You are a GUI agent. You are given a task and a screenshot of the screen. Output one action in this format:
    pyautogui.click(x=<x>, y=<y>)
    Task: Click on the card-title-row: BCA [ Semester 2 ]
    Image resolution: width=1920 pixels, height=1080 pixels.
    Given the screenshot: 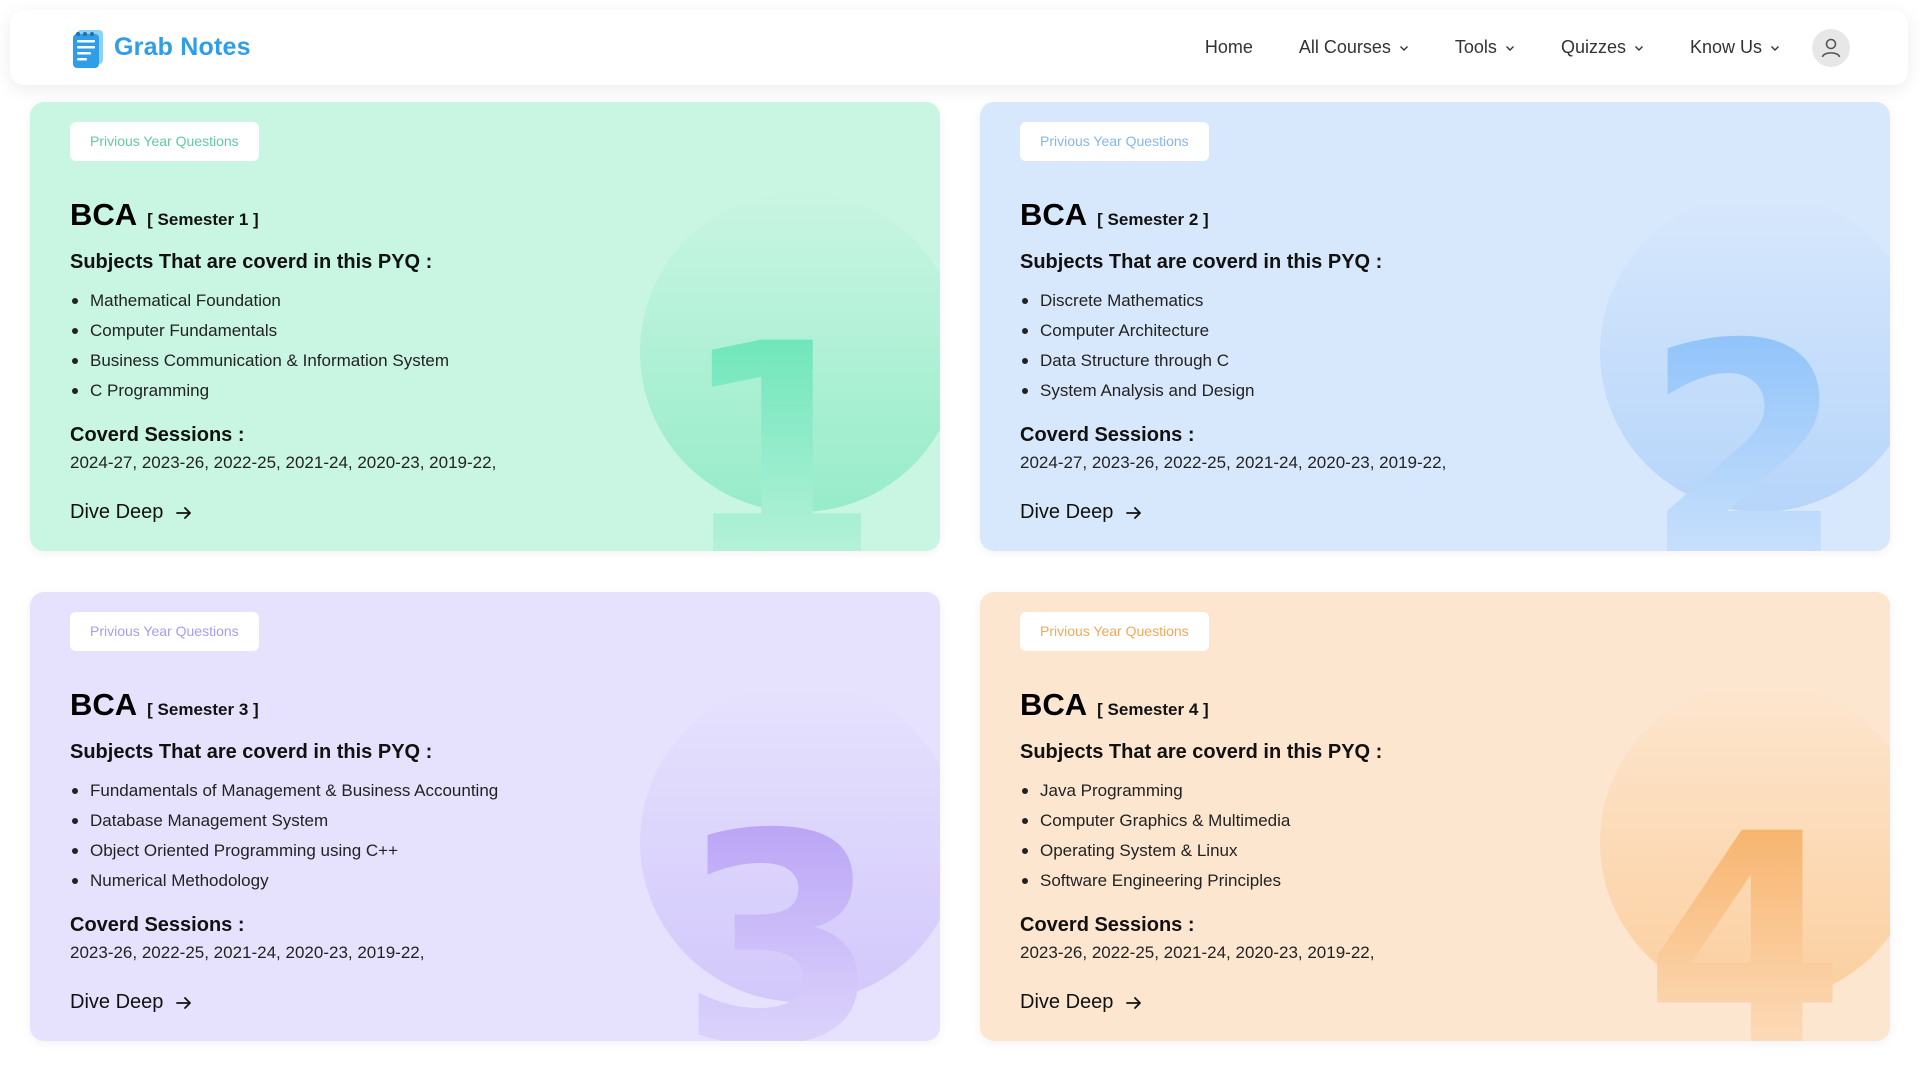 What is the action you would take?
    pyautogui.click(x=1275, y=215)
    